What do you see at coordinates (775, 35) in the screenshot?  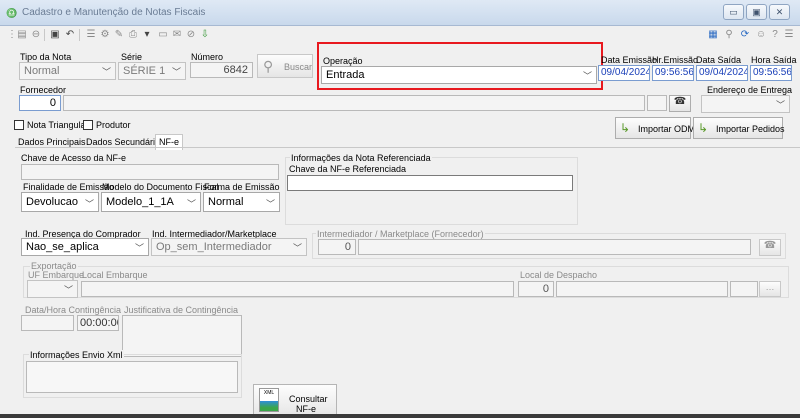 I see `help-icon: ?` at bounding box center [775, 35].